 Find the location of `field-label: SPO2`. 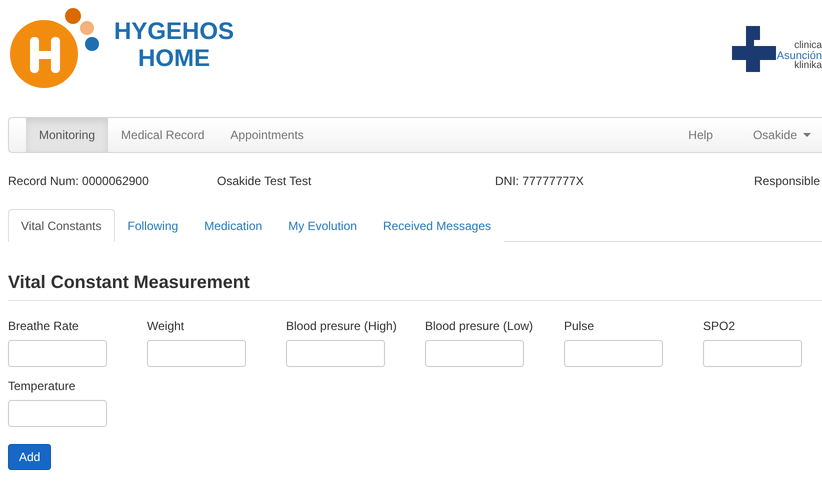

field-label: SPO2 is located at coordinates (719, 326).